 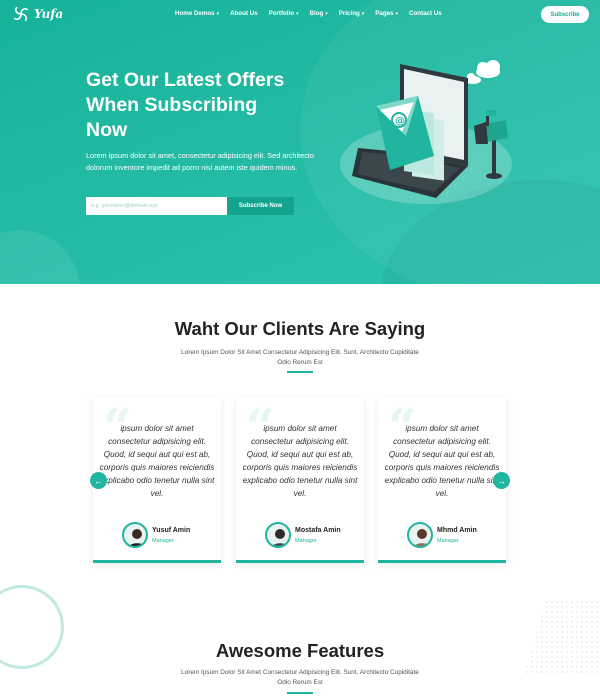 I want to click on testimonials-title: Waht Our Clients Are Saying, so click(x=300, y=328).